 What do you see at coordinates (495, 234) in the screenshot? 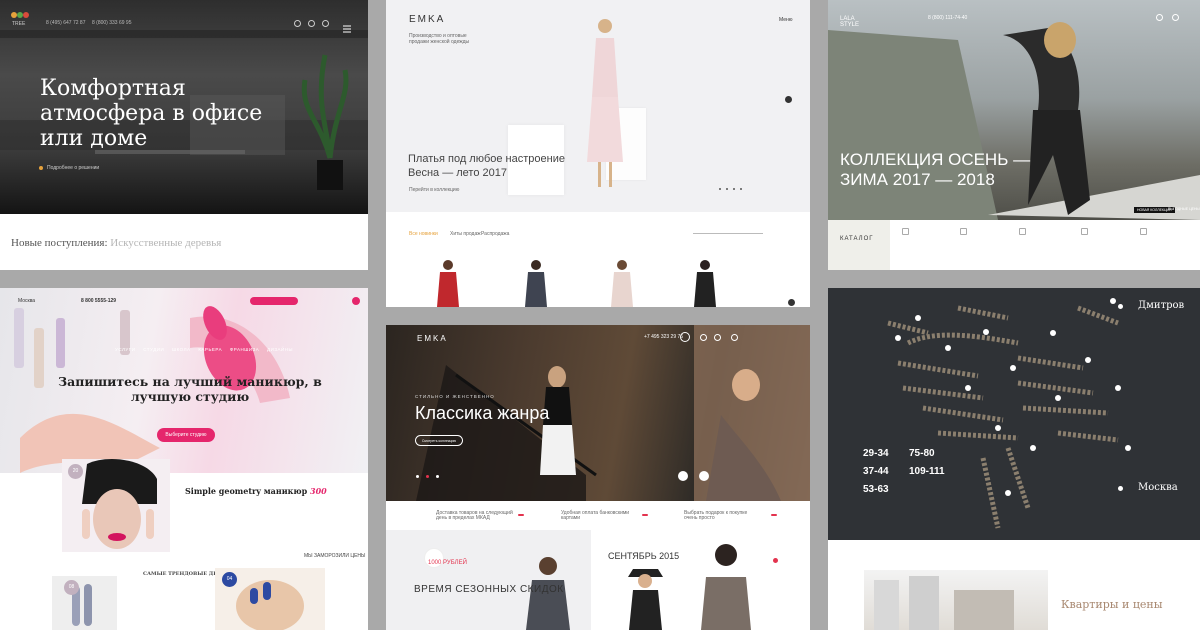
I see `tab-sale: Распродажа` at bounding box center [495, 234].